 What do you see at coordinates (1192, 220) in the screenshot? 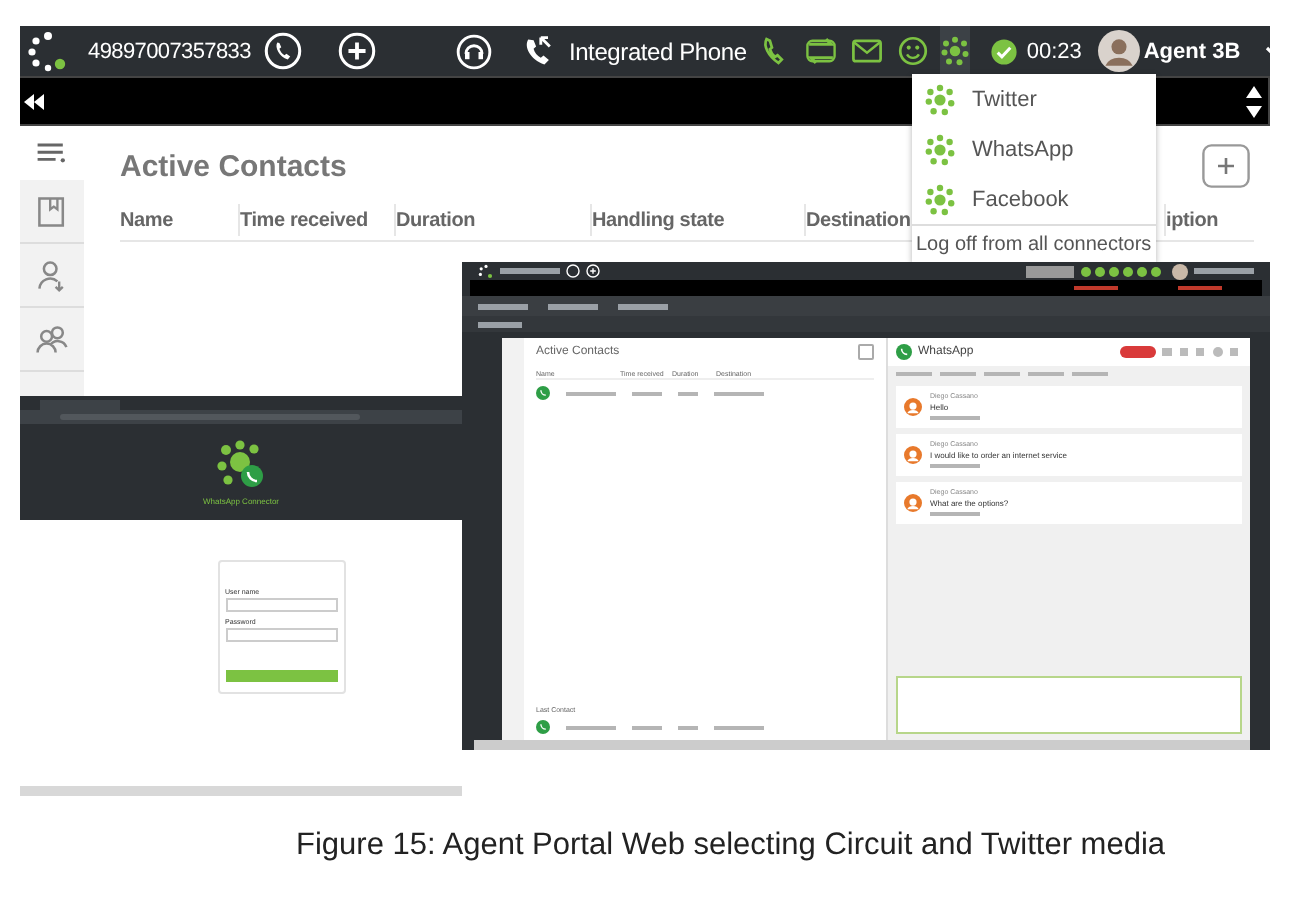
I see `column-header: iption` at bounding box center [1192, 220].